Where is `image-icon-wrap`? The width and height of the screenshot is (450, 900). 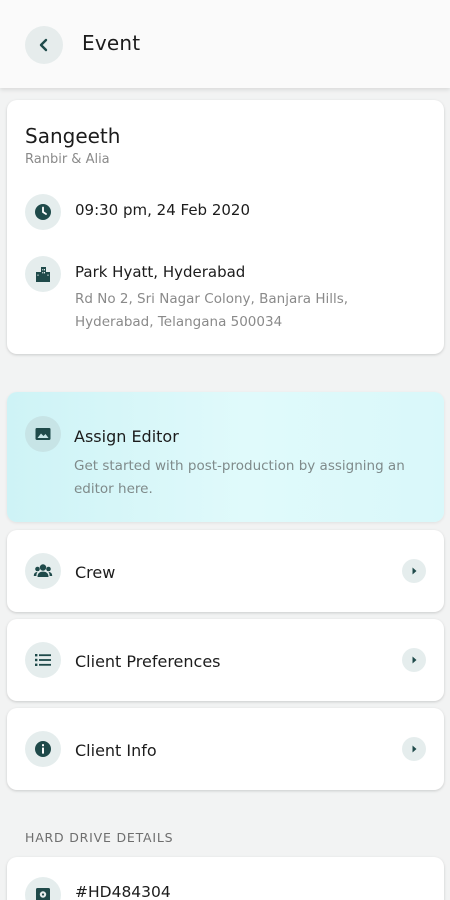
image-icon-wrap is located at coordinates (43, 434).